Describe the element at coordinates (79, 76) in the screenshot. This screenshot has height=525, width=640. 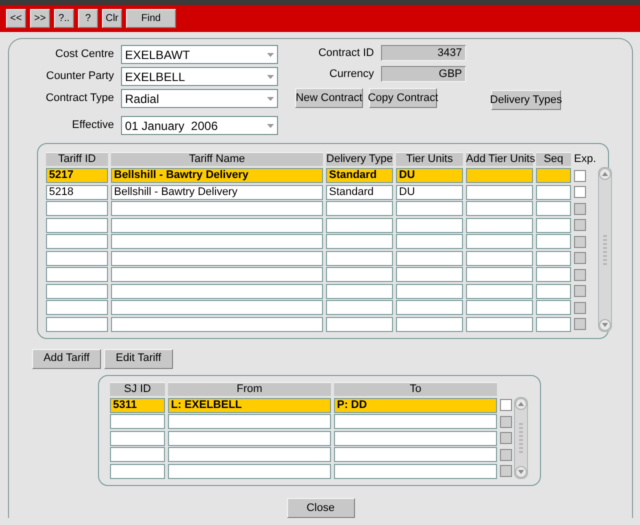
I see `field-label: Counter Party` at that location.